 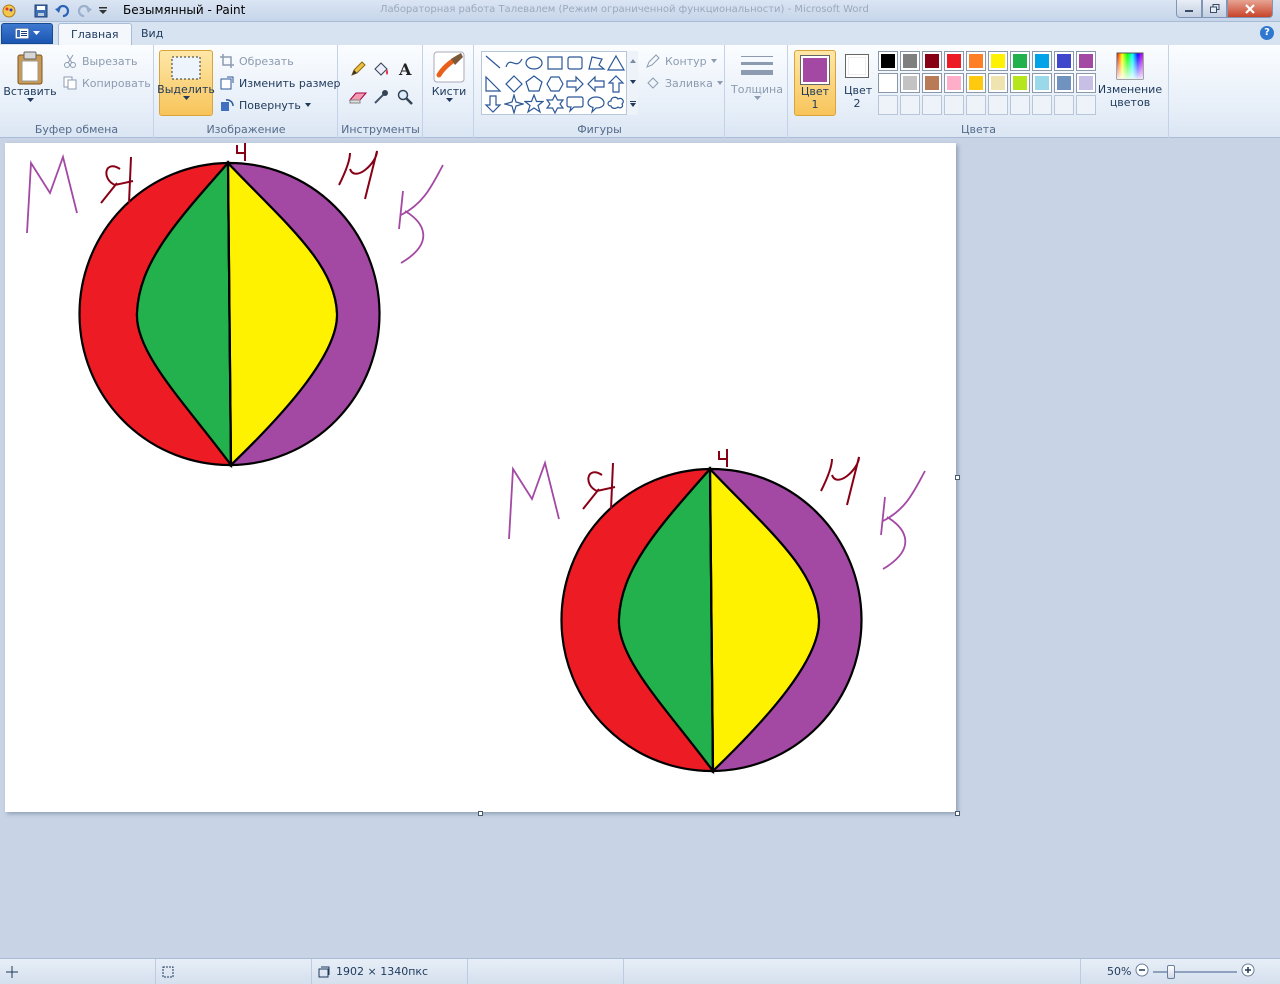 I want to click on resize-button: Изменить размер, so click(x=280, y=83).